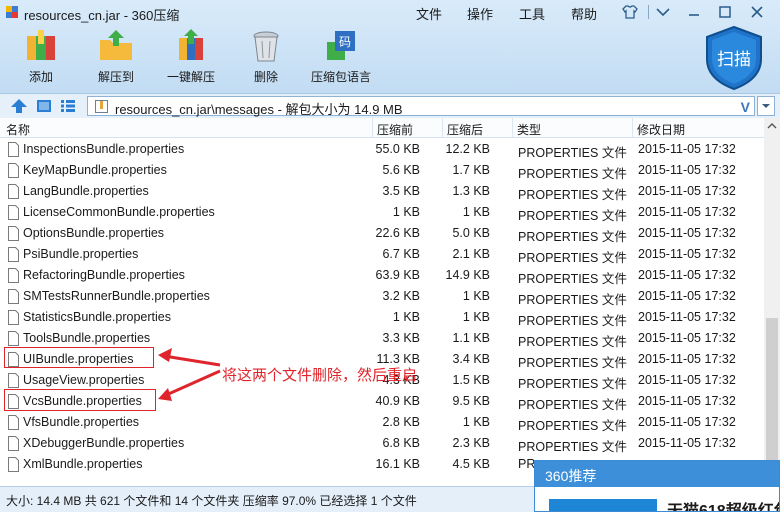 The height and width of the screenshot is (512, 780). Describe the element at coordinates (429, 13) in the screenshot. I see `menu-file: 文件` at that location.